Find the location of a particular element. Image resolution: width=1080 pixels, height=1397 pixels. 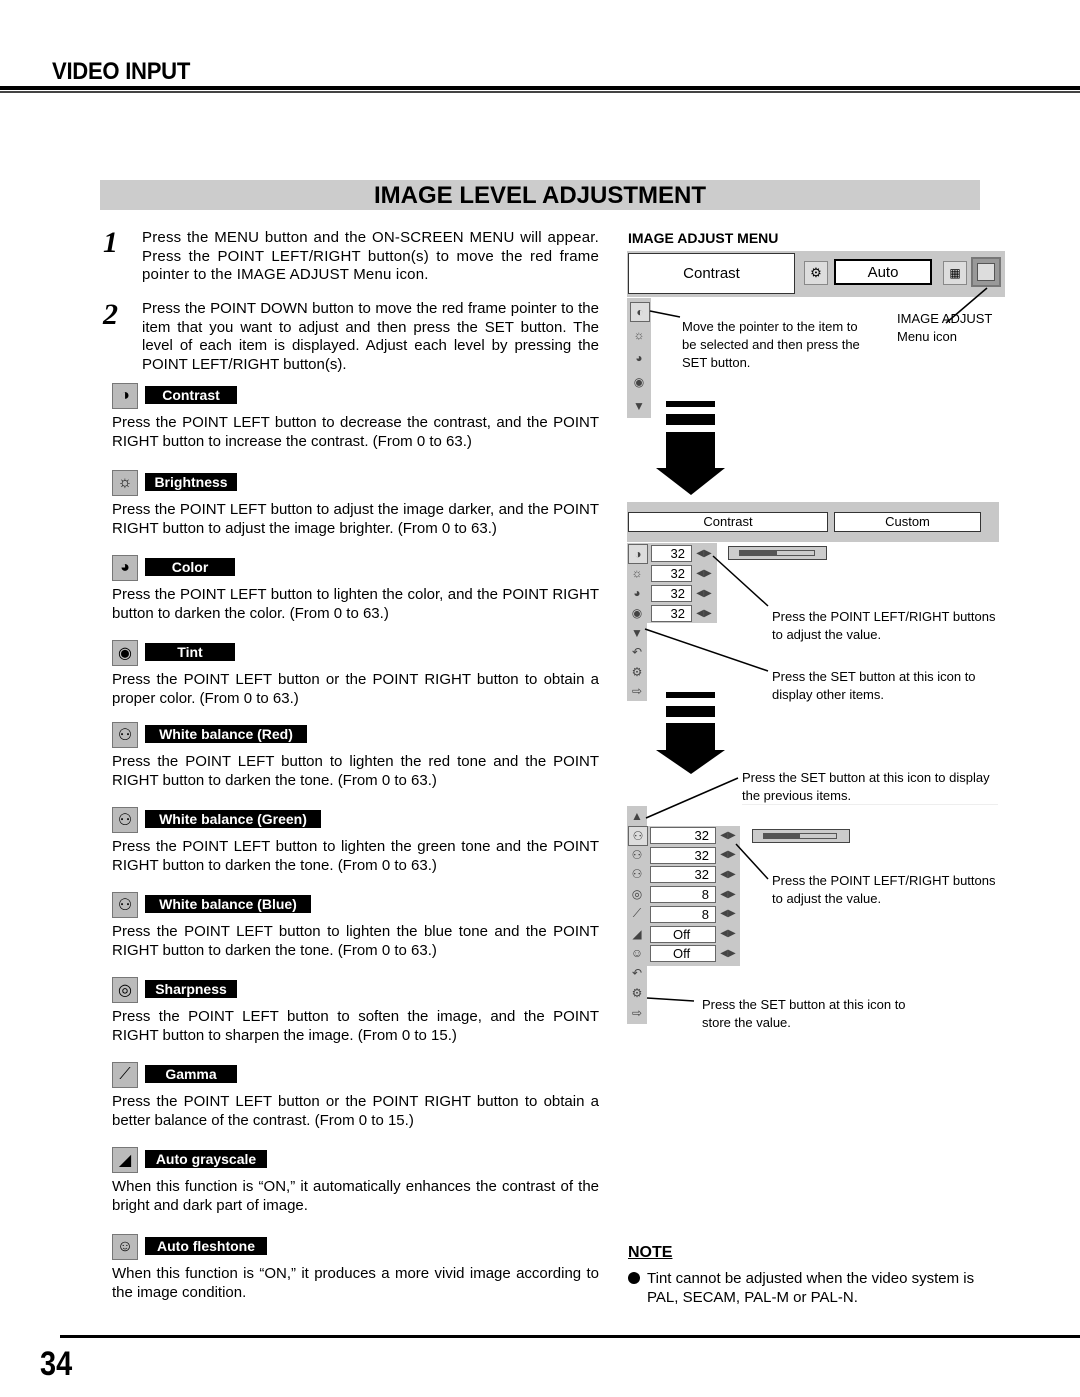

item-label: White balance (Red) is located at coordinates (226, 734).